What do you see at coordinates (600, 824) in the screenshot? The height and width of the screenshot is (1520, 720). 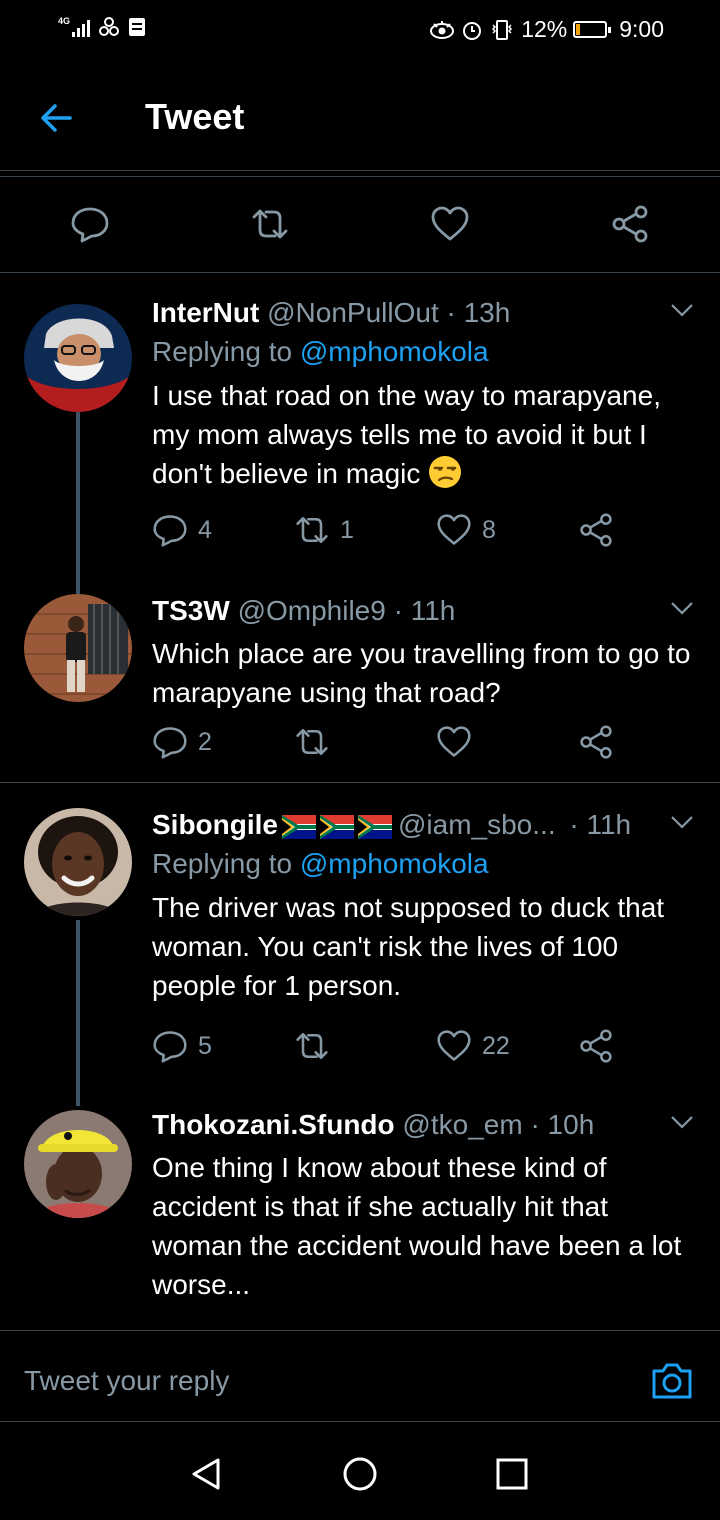 I see `tweet-time: · 11h` at bounding box center [600, 824].